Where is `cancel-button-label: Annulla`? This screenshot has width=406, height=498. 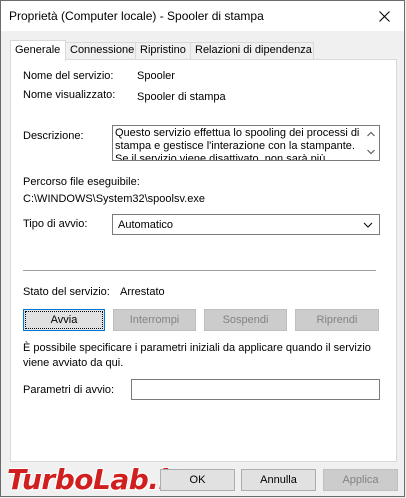
cancel-button-label: Annulla is located at coordinates (278, 480).